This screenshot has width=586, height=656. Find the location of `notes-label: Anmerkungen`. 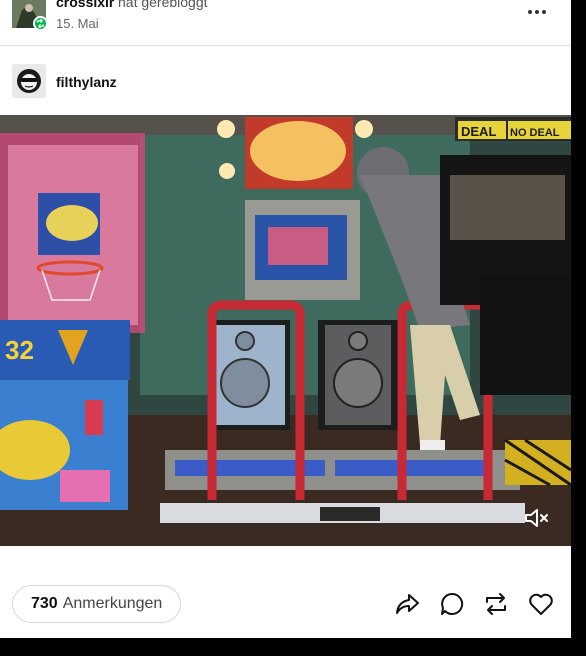

notes-label: Anmerkungen is located at coordinates (112, 603).